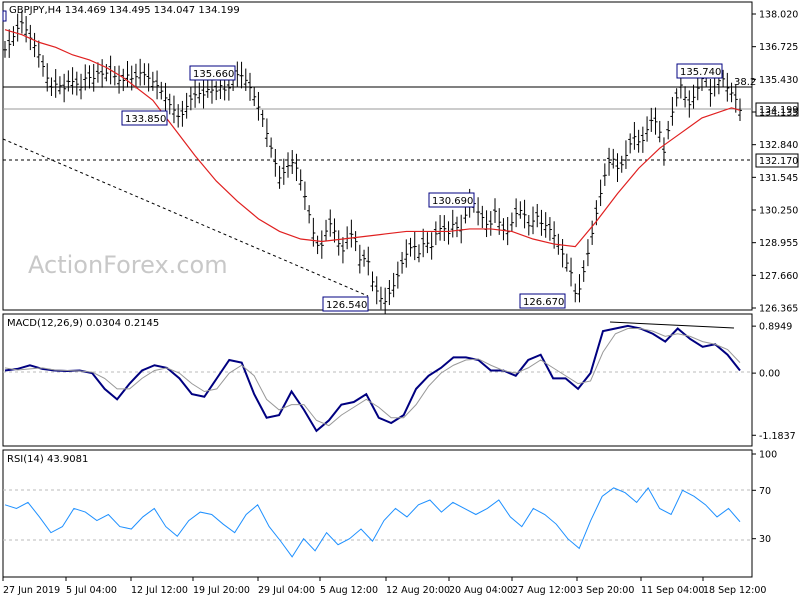 The image size is (800, 600). I want to click on y-tick-label: 136.725, so click(778, 47).